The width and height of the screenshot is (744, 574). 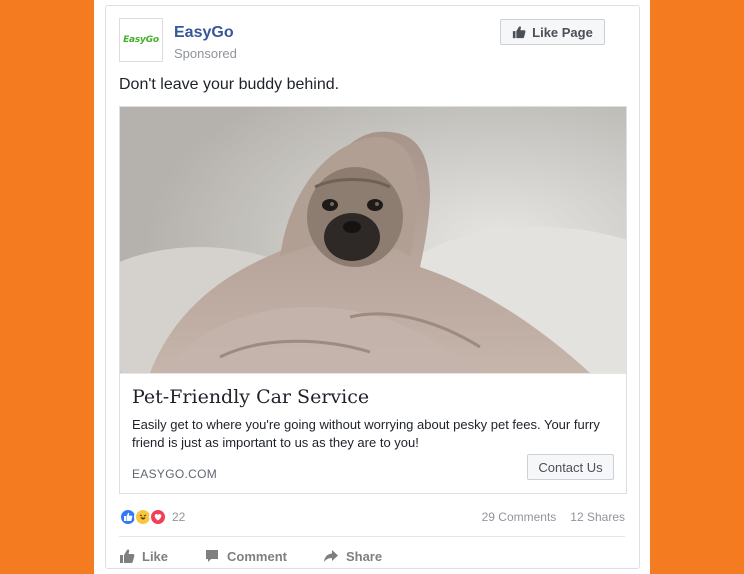 What do you see at coordinates (330, 556) in the screenshot?
I see `share-arrow-icon` at bounding box center [330, 556].